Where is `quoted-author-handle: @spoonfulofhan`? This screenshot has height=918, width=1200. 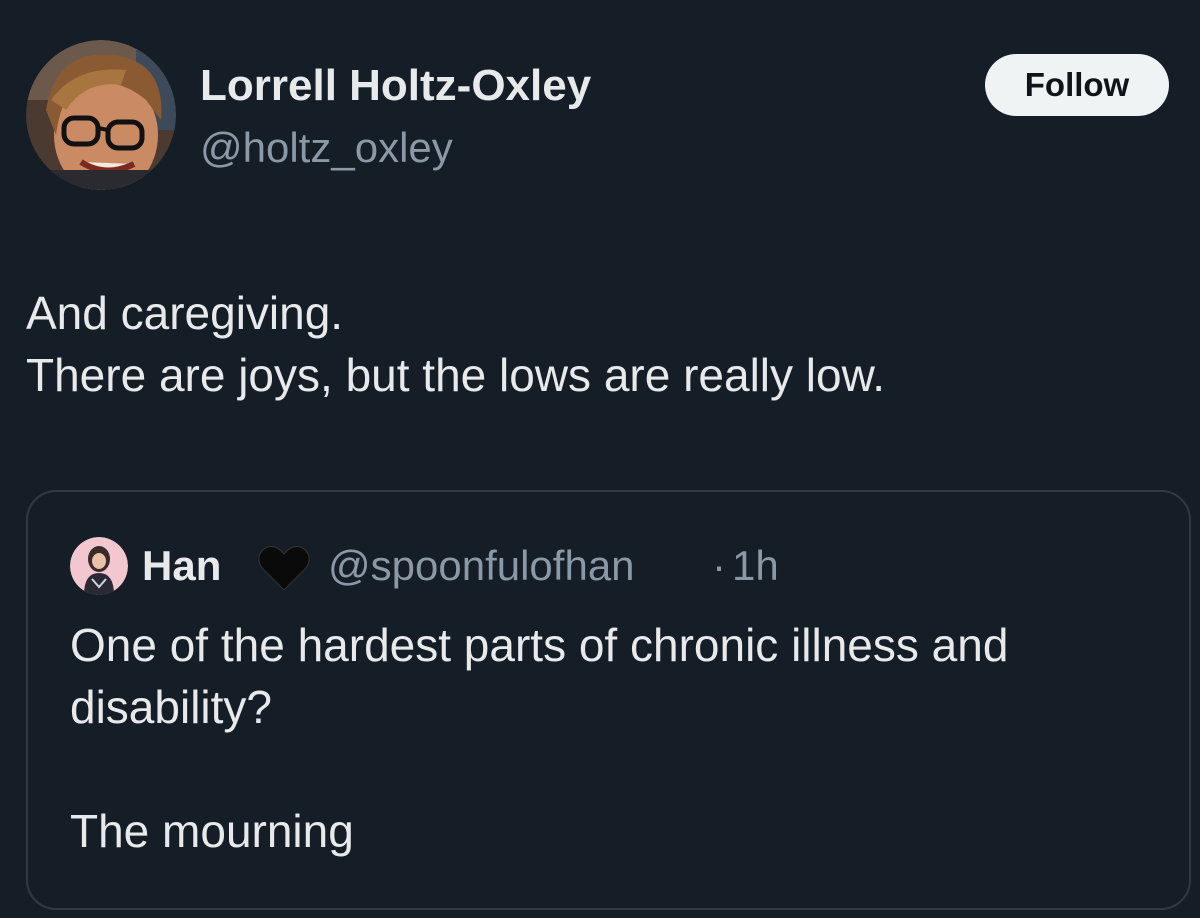 quoted-author-handle: @spoonfulofhan is located at coordinates (481, 566).